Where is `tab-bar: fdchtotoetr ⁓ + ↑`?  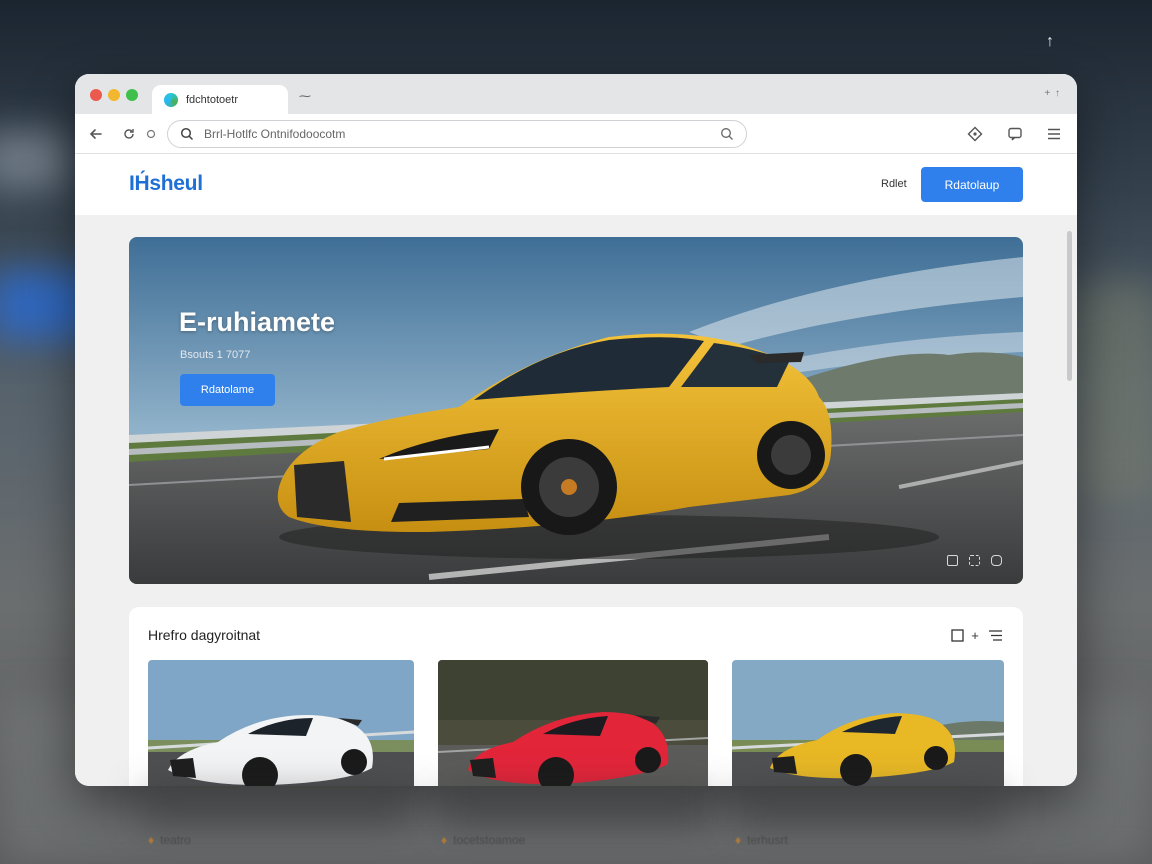
tab-bar: fdchtotoetr ⁓ + ↑ is located at coordinates (576, 94).